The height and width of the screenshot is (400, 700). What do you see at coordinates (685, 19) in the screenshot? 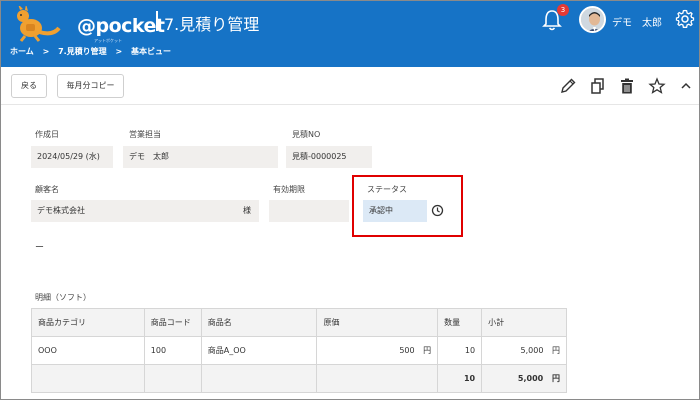
I see `gear-icon` at bounding box center [685, 19].